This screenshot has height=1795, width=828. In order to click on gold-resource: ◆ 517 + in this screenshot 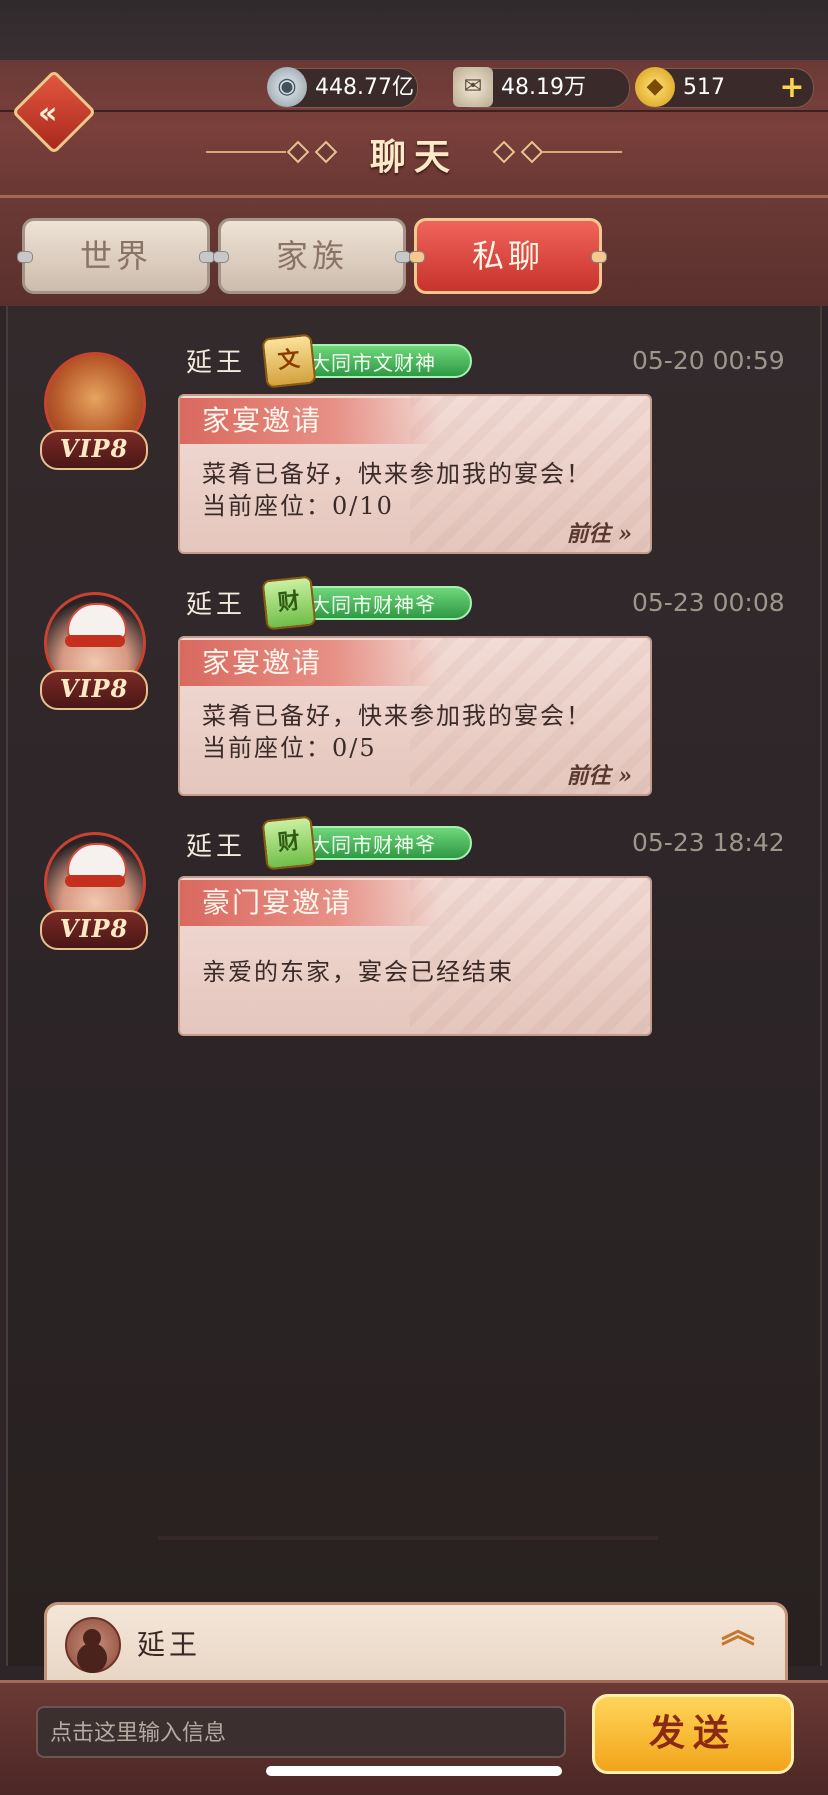, I will do `click(724, 87)`.